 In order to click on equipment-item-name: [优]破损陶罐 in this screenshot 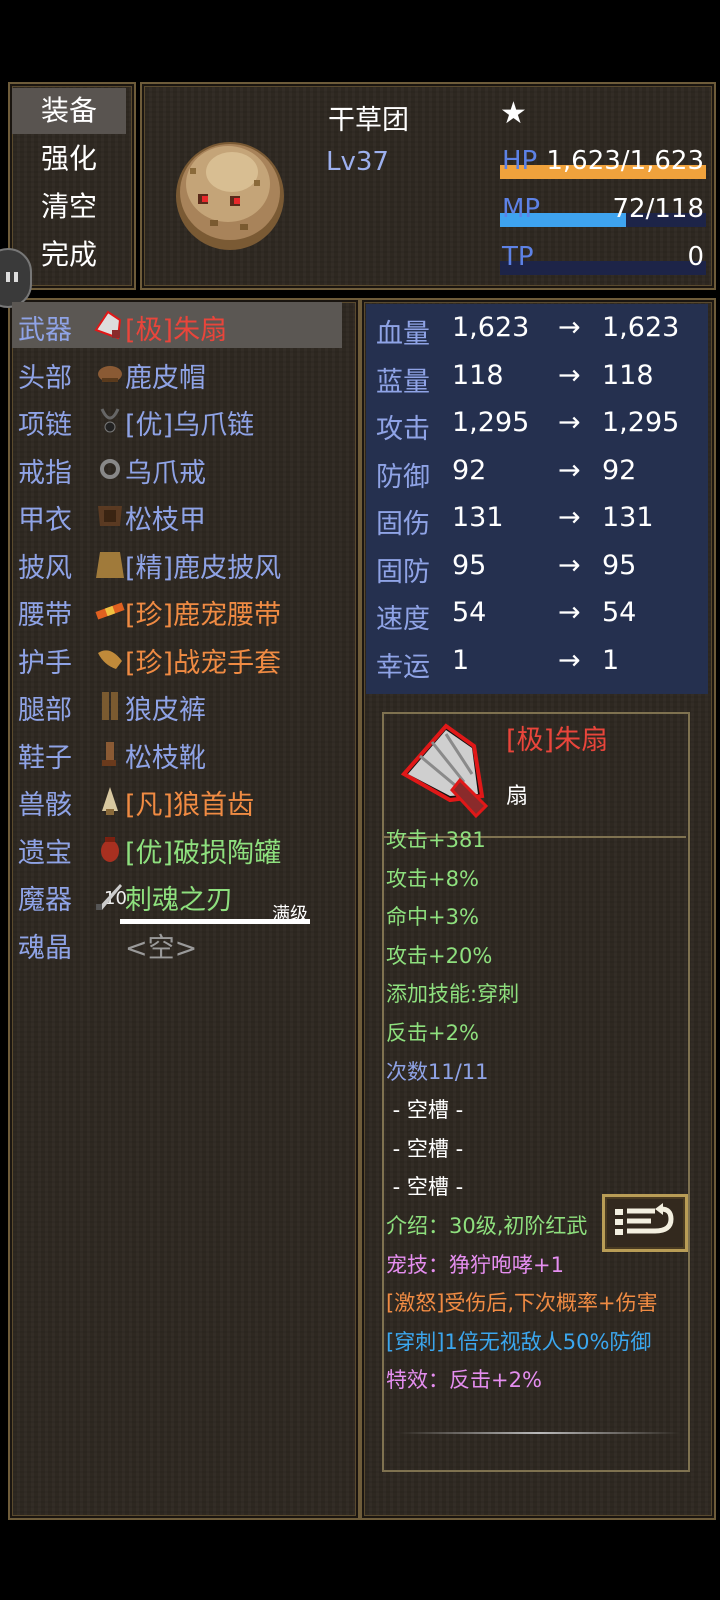, I will do `click(203, 853)`.